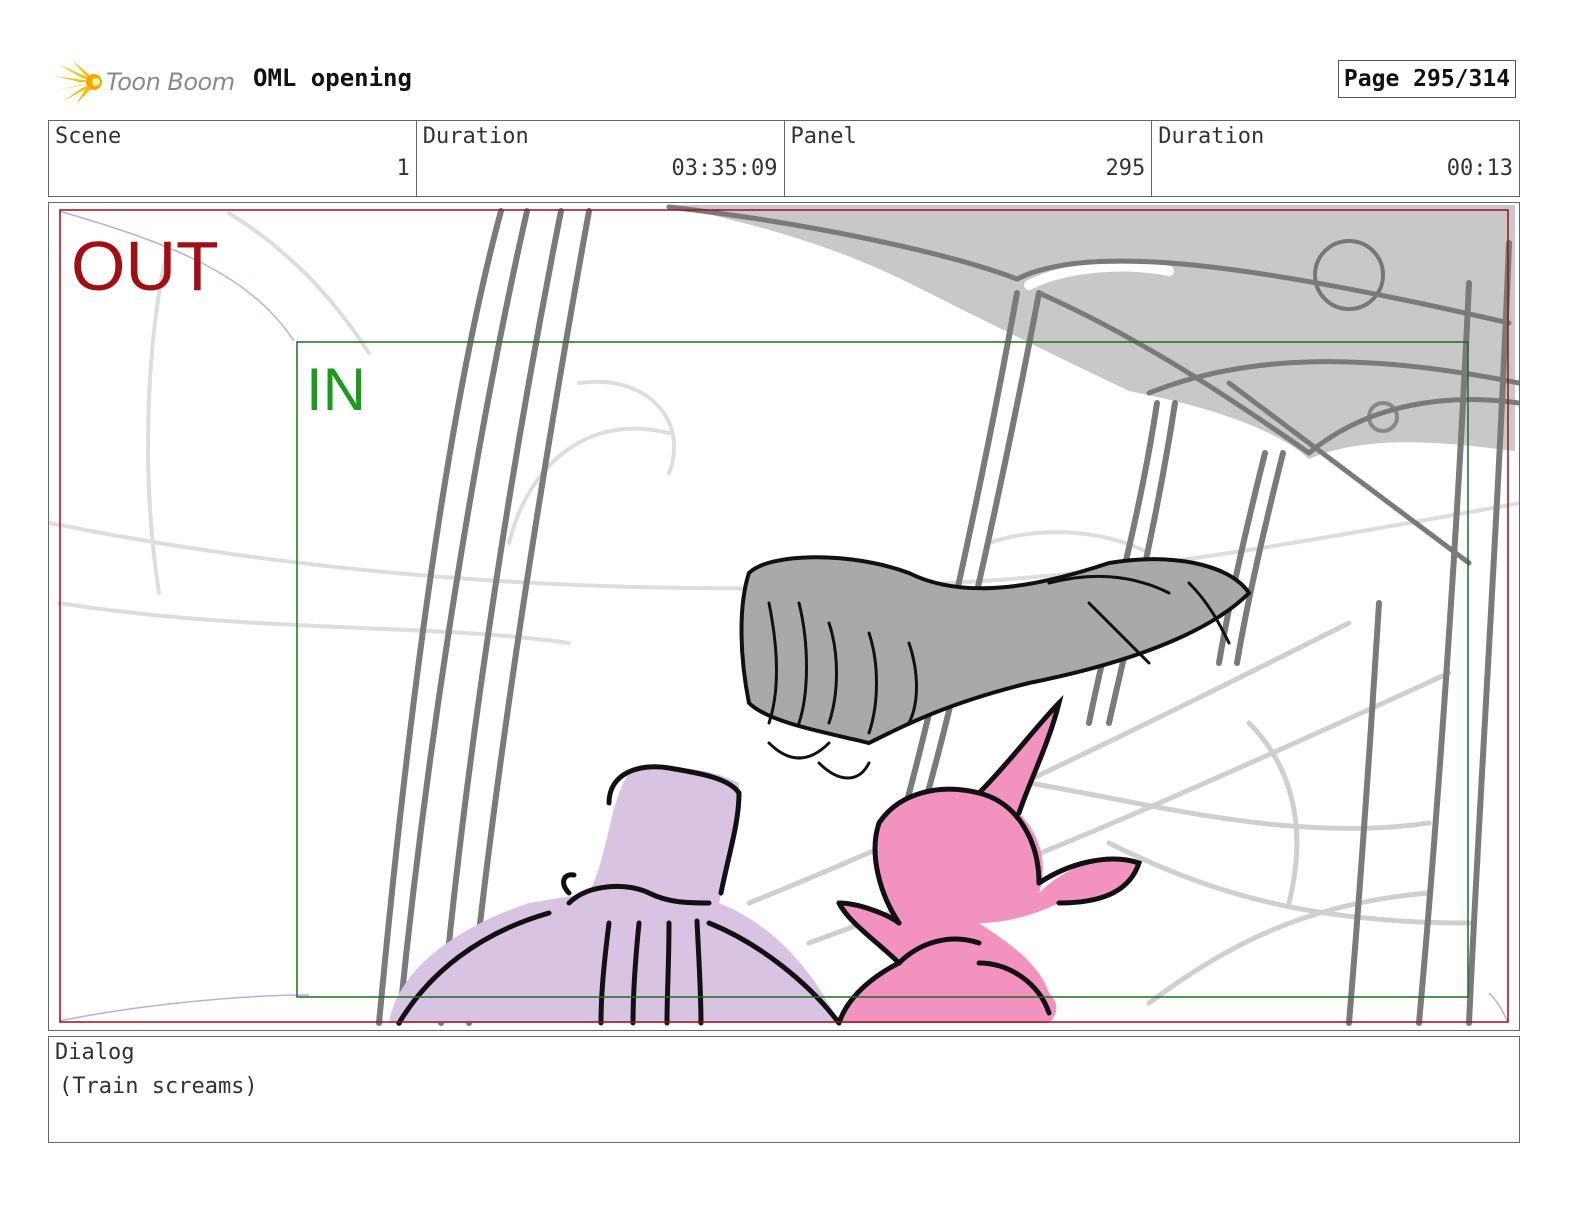  What do you see at coordinates (969, 158) in the screenshot?
I see `panel-cell: Panel 295` at bounding box center [969, 158].